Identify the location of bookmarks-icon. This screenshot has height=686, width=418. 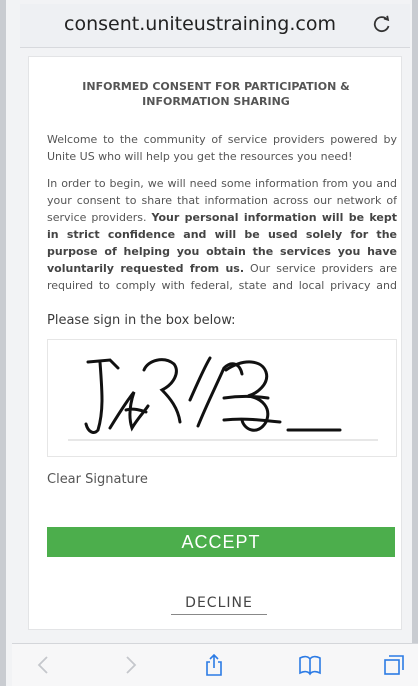
(310, 665).